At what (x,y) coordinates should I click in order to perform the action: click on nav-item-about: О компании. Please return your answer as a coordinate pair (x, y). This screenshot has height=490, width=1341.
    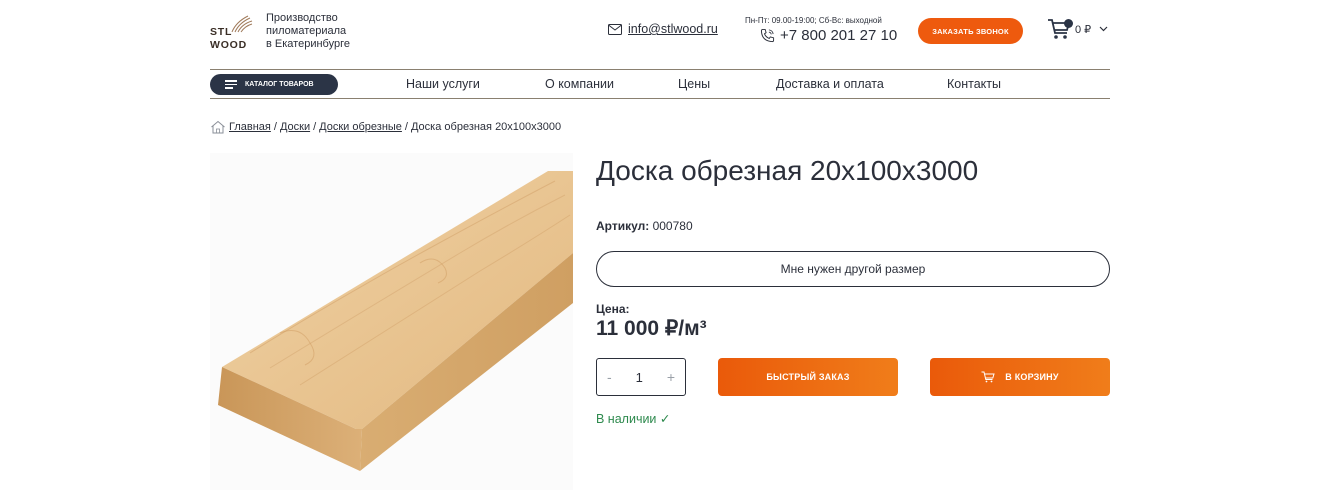
    Looking at the image, I should click on (579, 84).